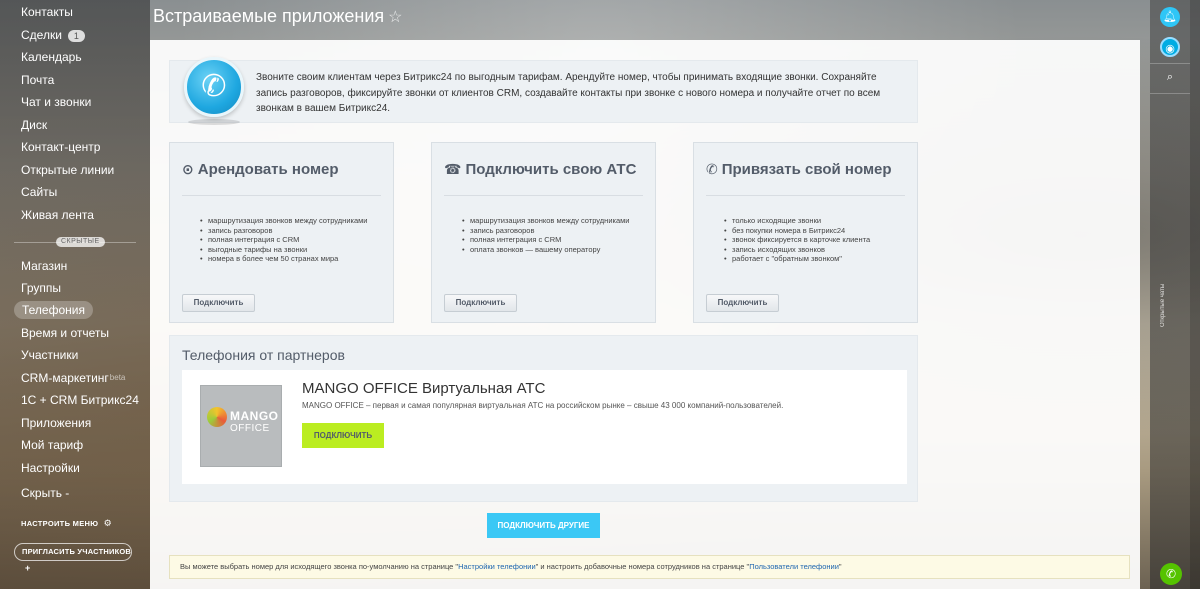 The width and height of the screenshot is (1200, 589). I want to click on sidebar-item-disk: Диск, so click(75, 125).